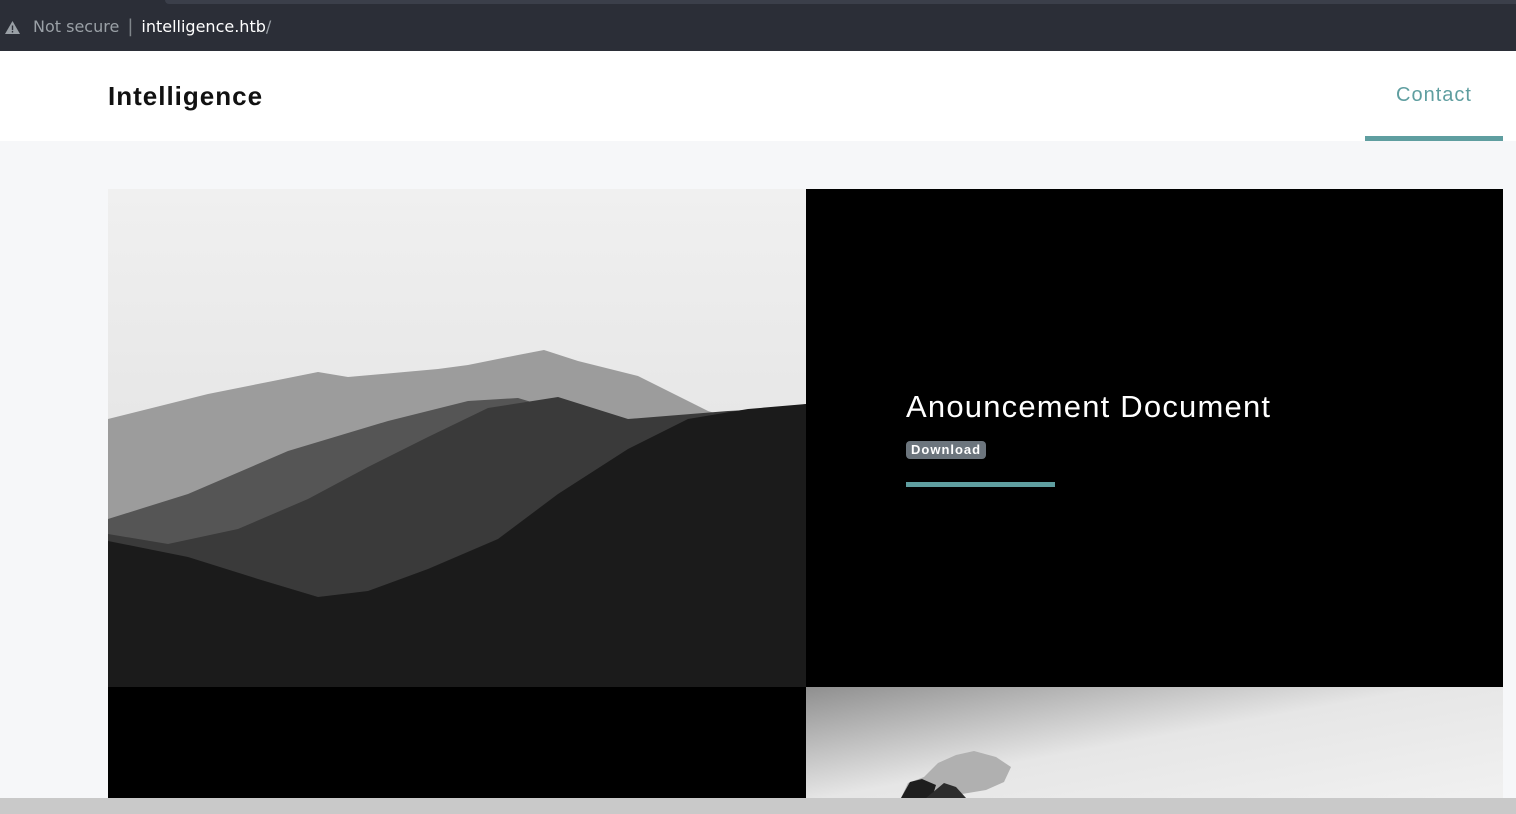 This screenshot has height=814, width=1516. Describe the element at coordinates (137, 27) in the screenshot. I see `address-field: Not secure | intelligence.htb /` at that location.